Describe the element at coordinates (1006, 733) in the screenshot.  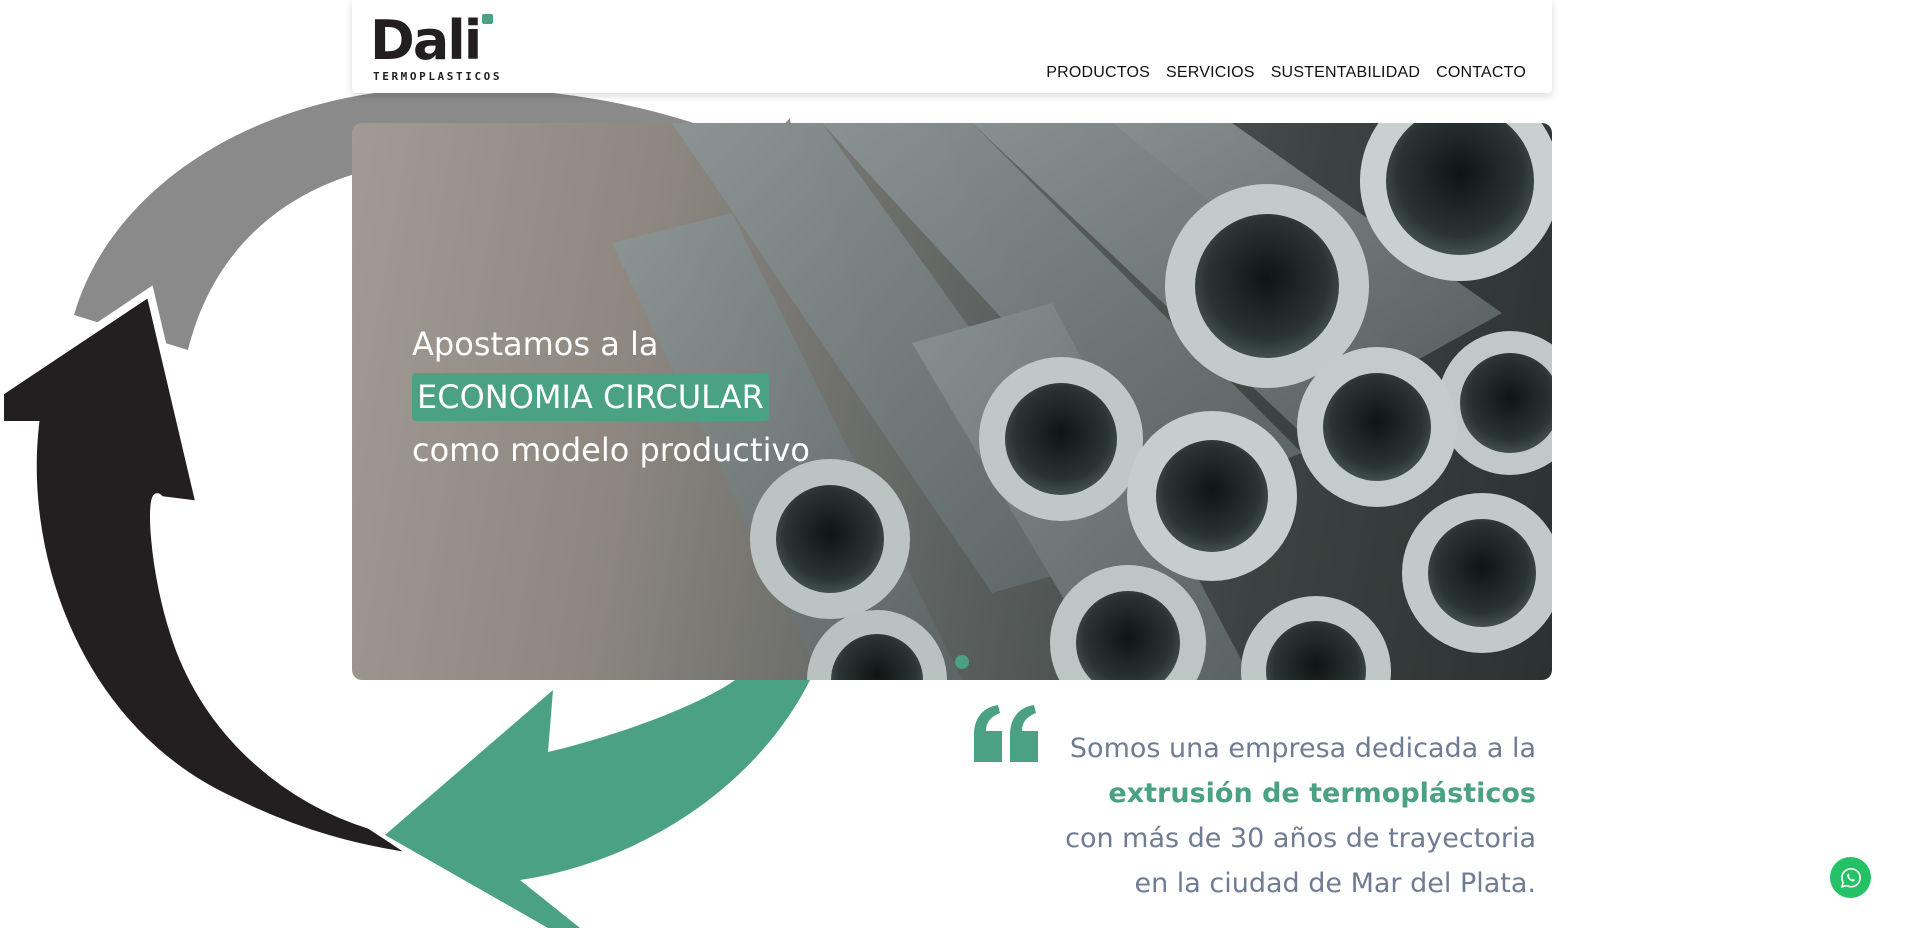
I see `quote-icon` at that location.